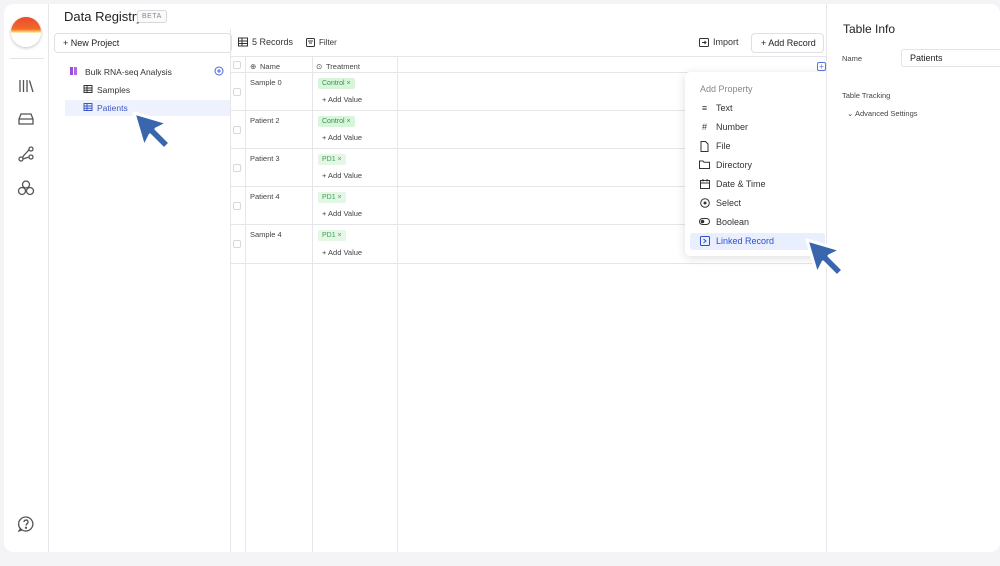 Image resolution: width=1000 pixels, height=566 pixels. I want to click on table-top-border, so click(528, 56).